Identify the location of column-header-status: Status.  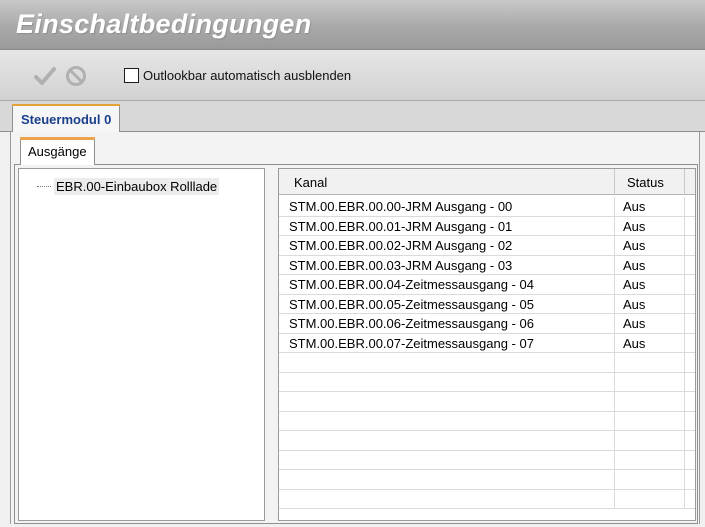
(650, 182).